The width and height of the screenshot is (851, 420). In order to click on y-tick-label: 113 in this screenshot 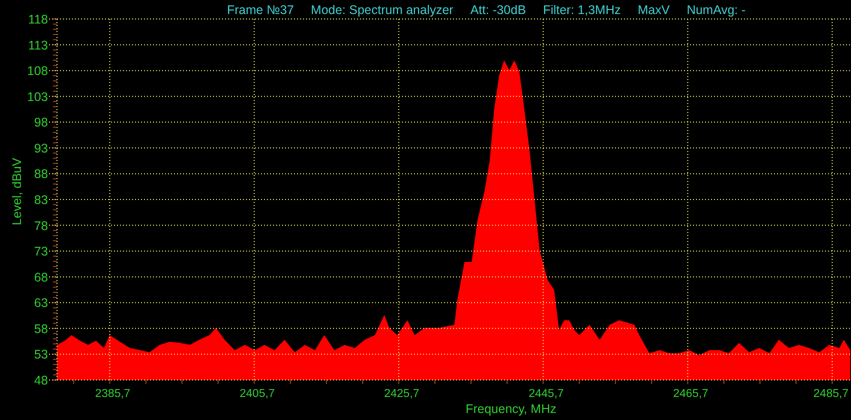, I will do `click(38, 45)`.